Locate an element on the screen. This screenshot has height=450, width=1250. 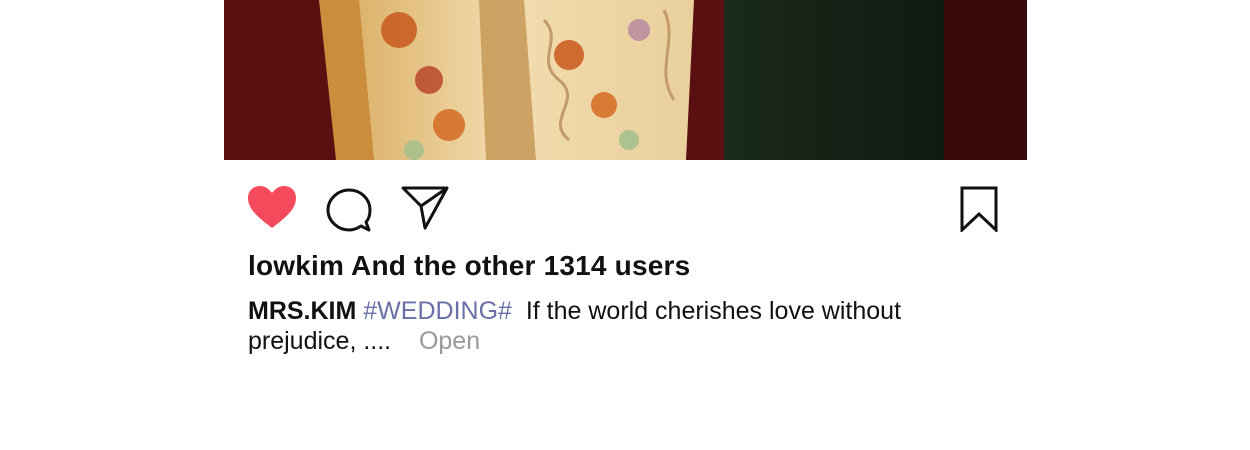
comment-bubble-icon is located at coordinates (349, 210).